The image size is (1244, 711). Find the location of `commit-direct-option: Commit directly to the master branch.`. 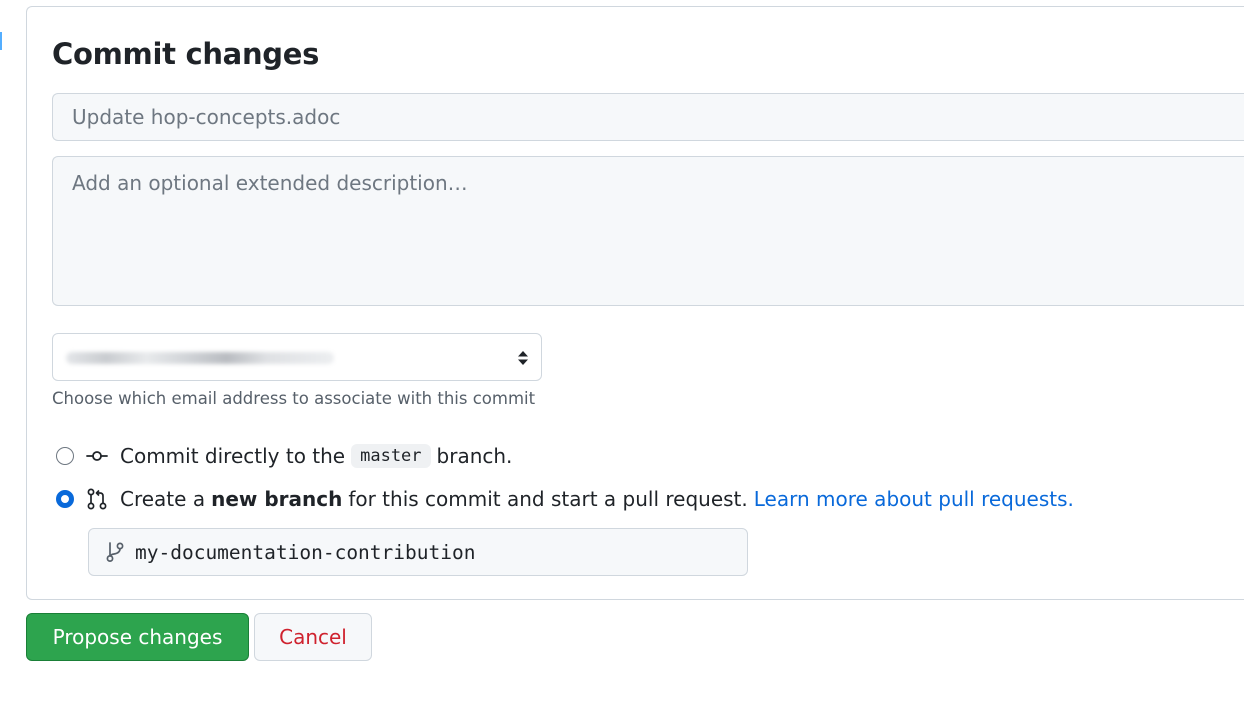

commit-direct-option: Commit directly to the master branch. is located at coordinates (284, 456).